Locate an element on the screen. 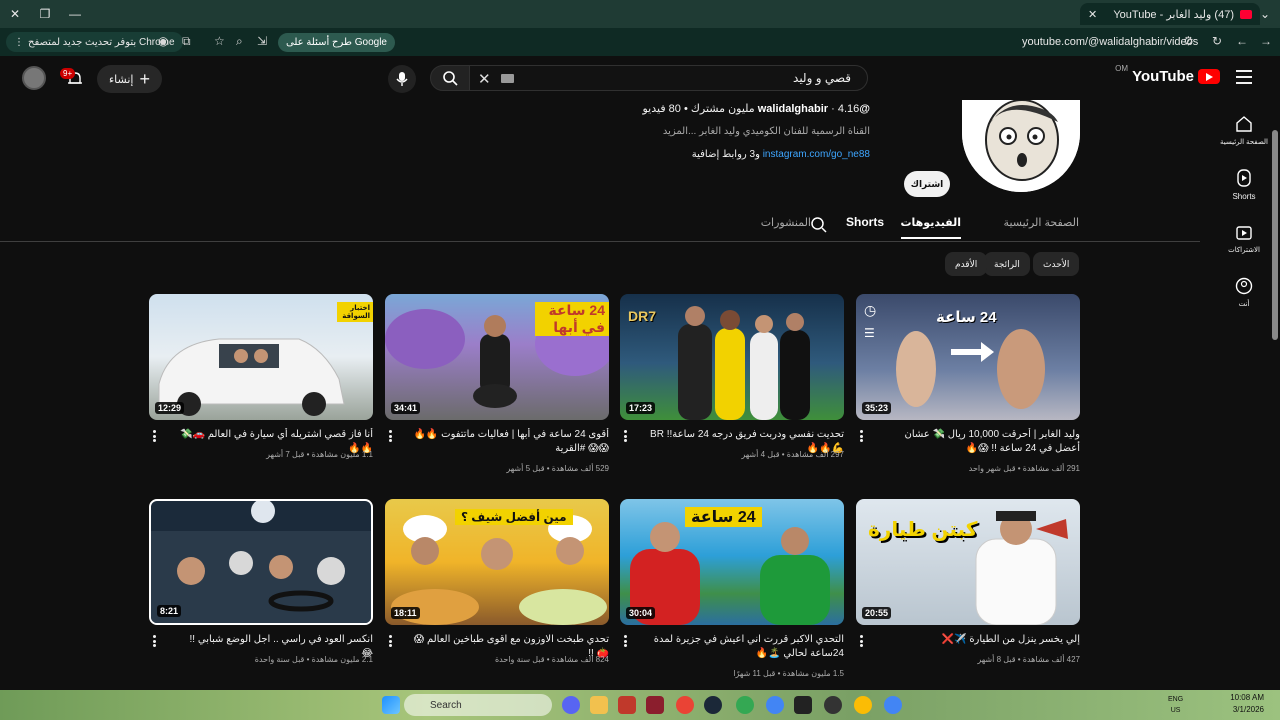  profile-icon: ◉ is located at coordinates (163, 41).